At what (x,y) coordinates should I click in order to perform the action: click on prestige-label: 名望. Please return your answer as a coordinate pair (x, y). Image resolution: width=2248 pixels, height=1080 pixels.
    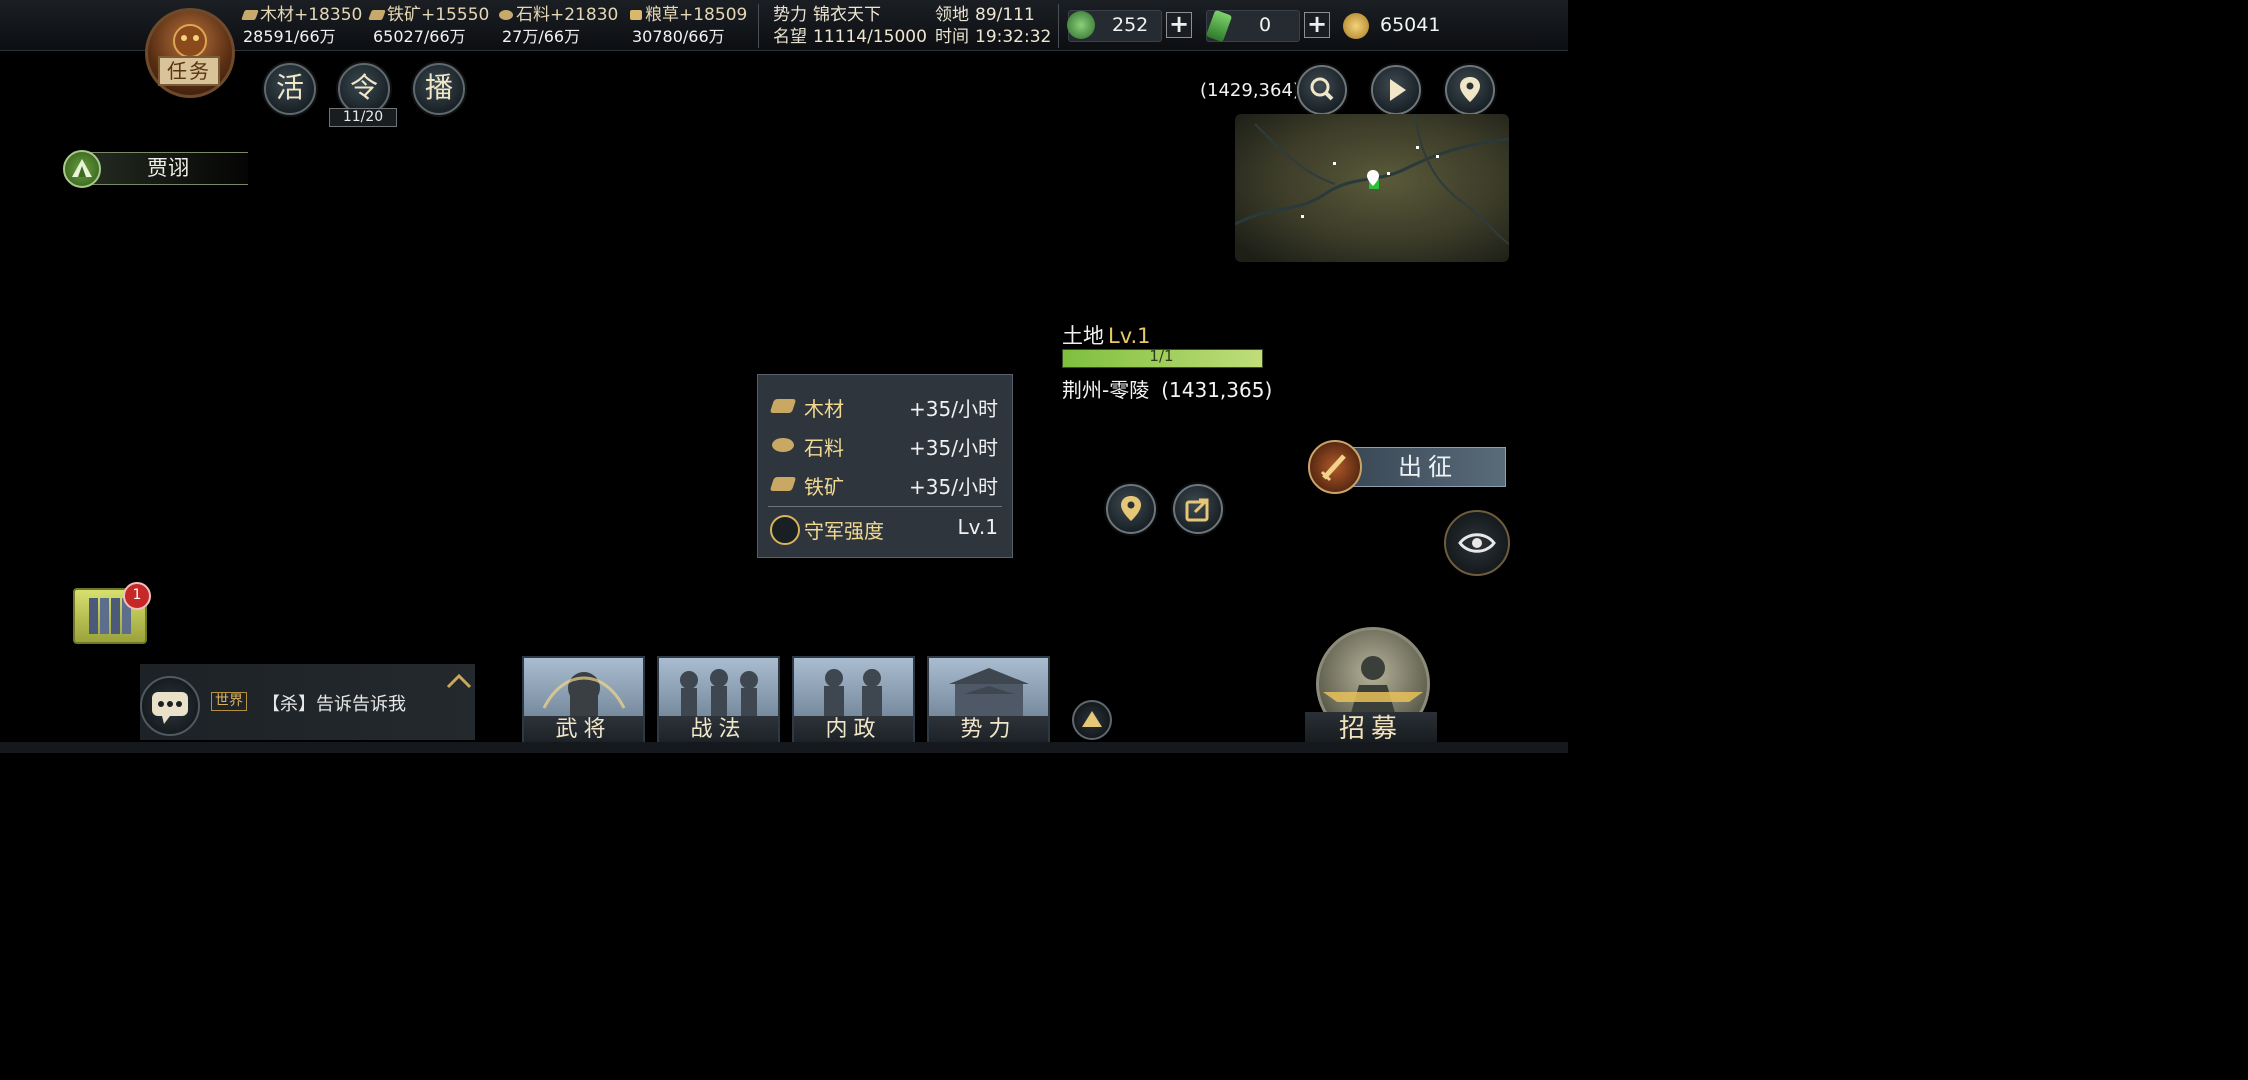
    Looking at the image, I should click on (790, 37).